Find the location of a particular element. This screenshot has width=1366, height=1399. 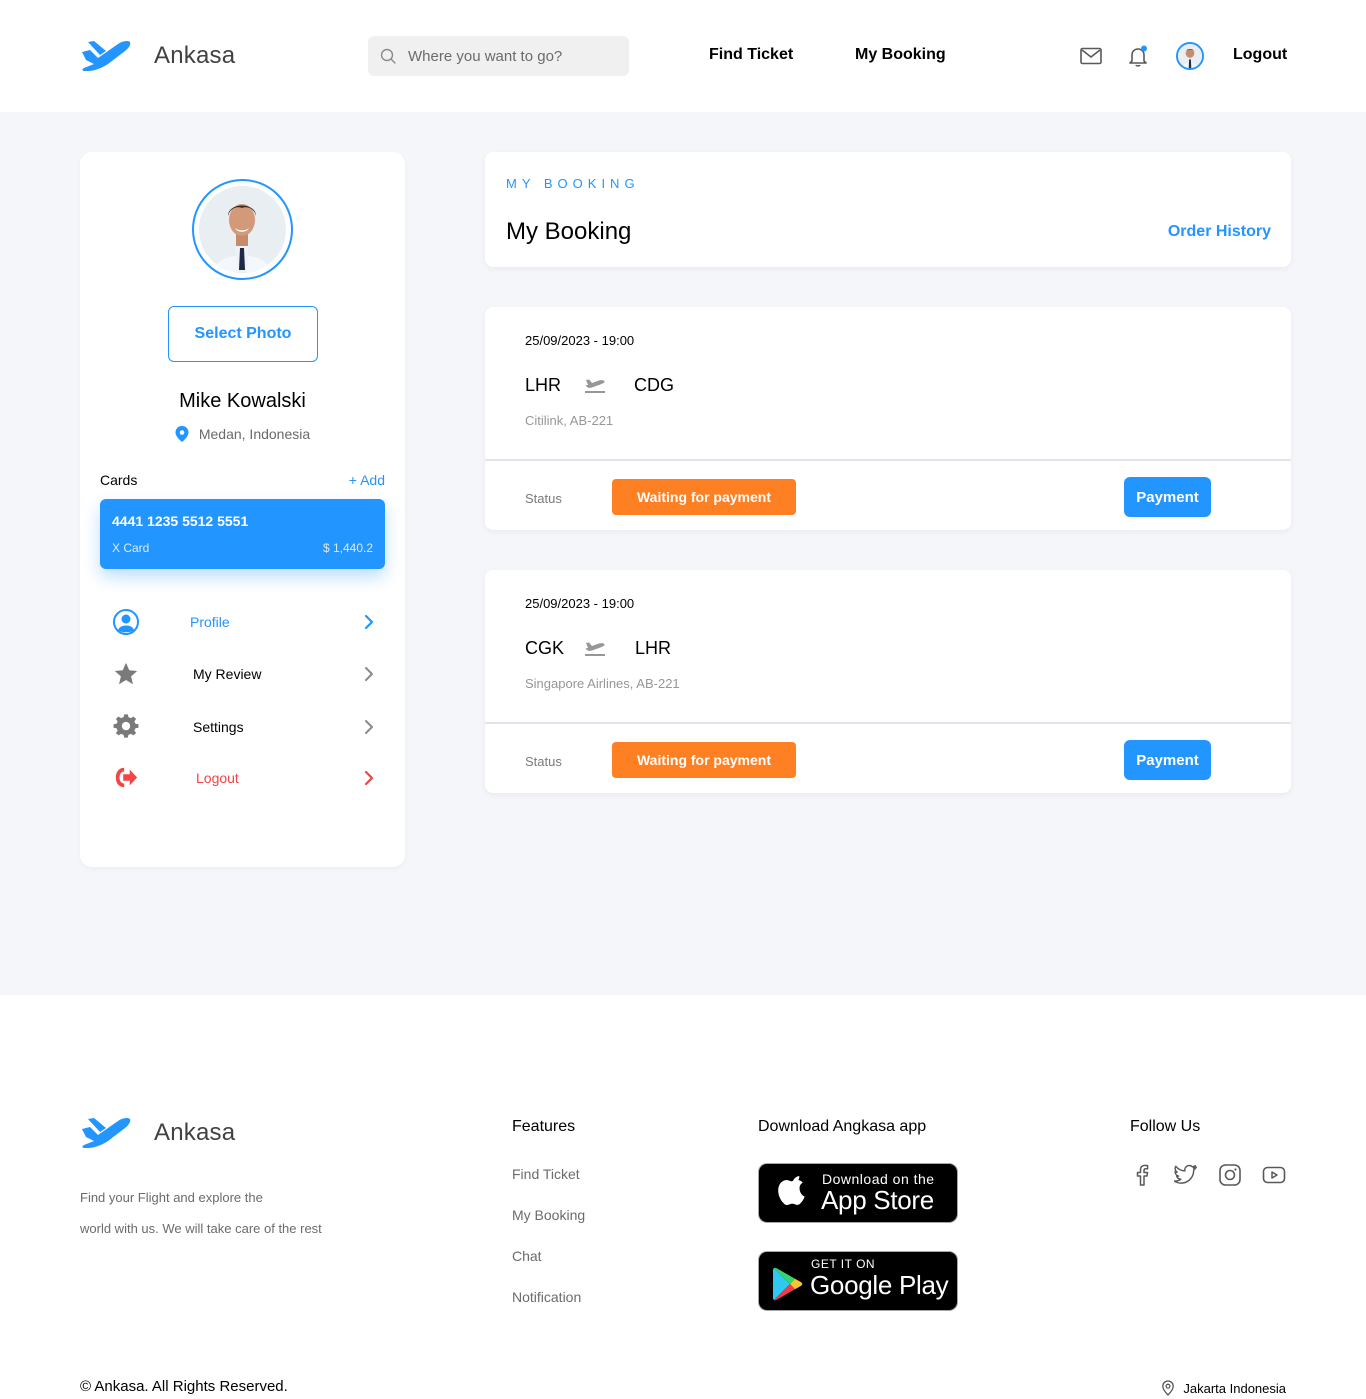

origin-code: LHR is located at coordinates (543, 385).